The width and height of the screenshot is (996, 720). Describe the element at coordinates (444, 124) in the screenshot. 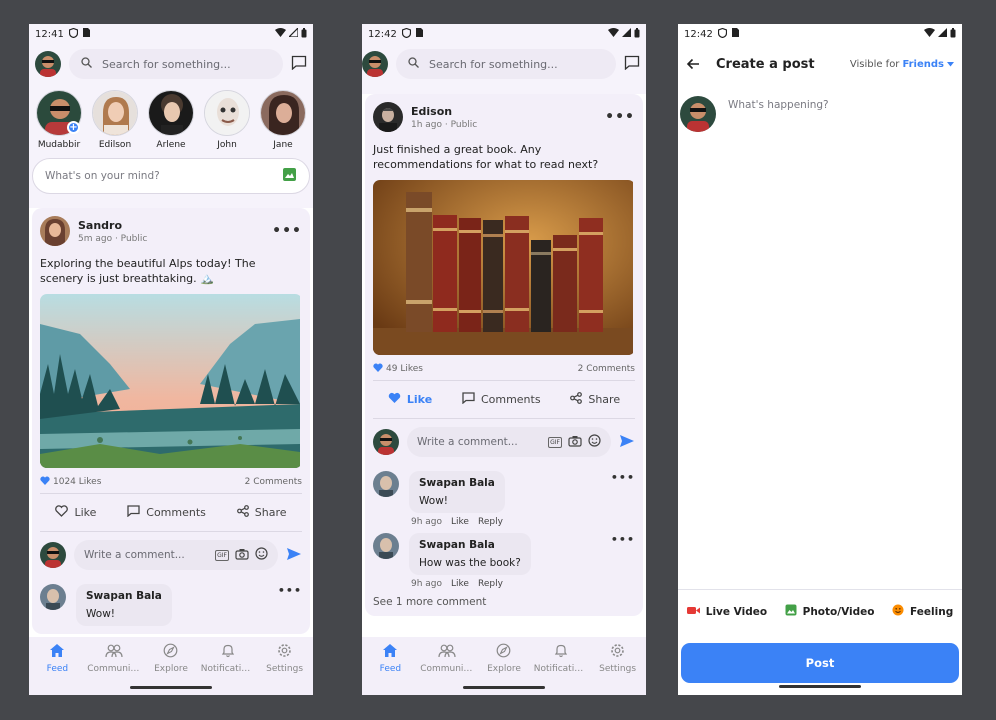

I see `post-meta: 1h ago · Public` at that location.